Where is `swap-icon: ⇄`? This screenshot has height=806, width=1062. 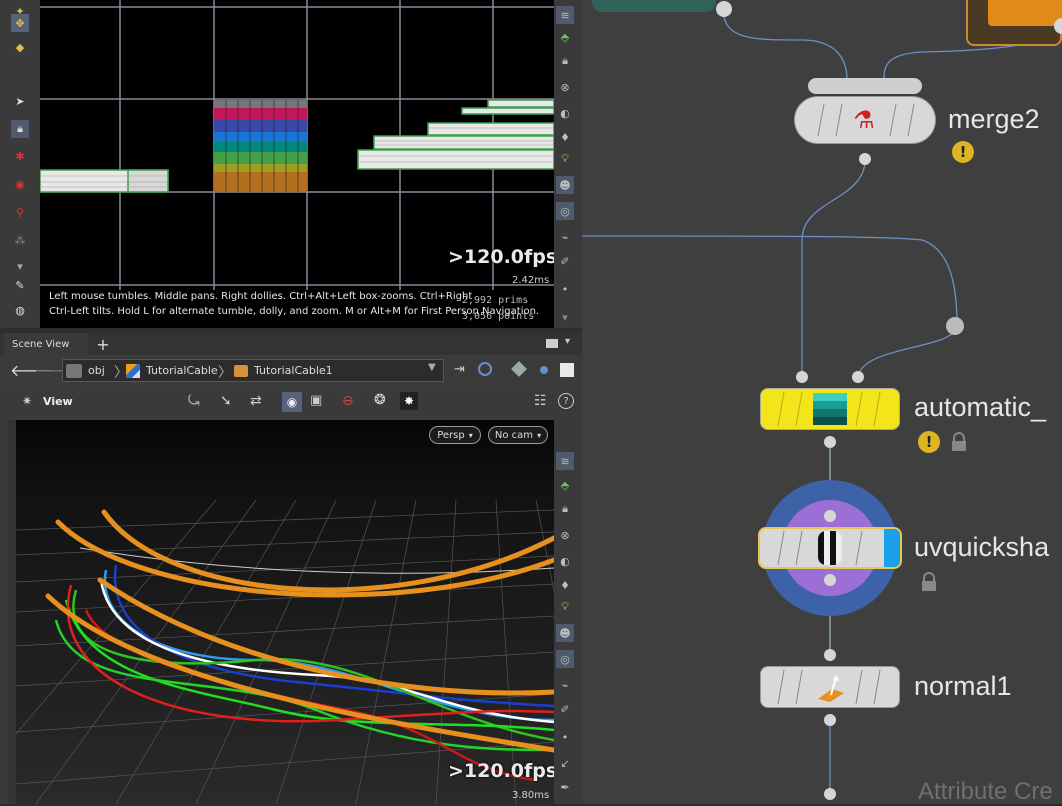
swap-icon: ⇄ is located at coordinates (256, 401).